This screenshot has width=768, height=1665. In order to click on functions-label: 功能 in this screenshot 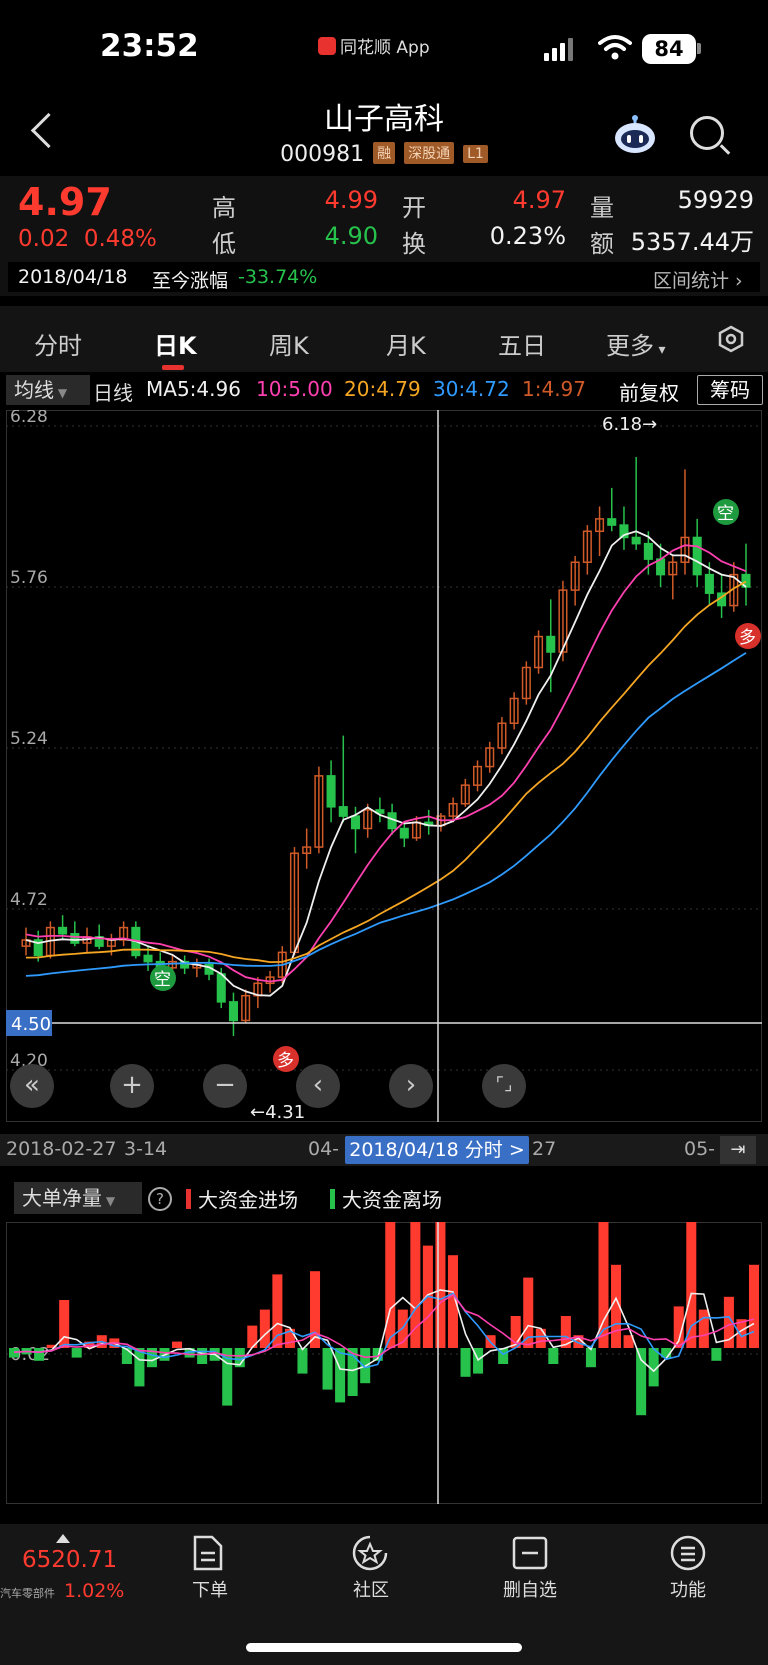, I will do `click(688, 1589)`.